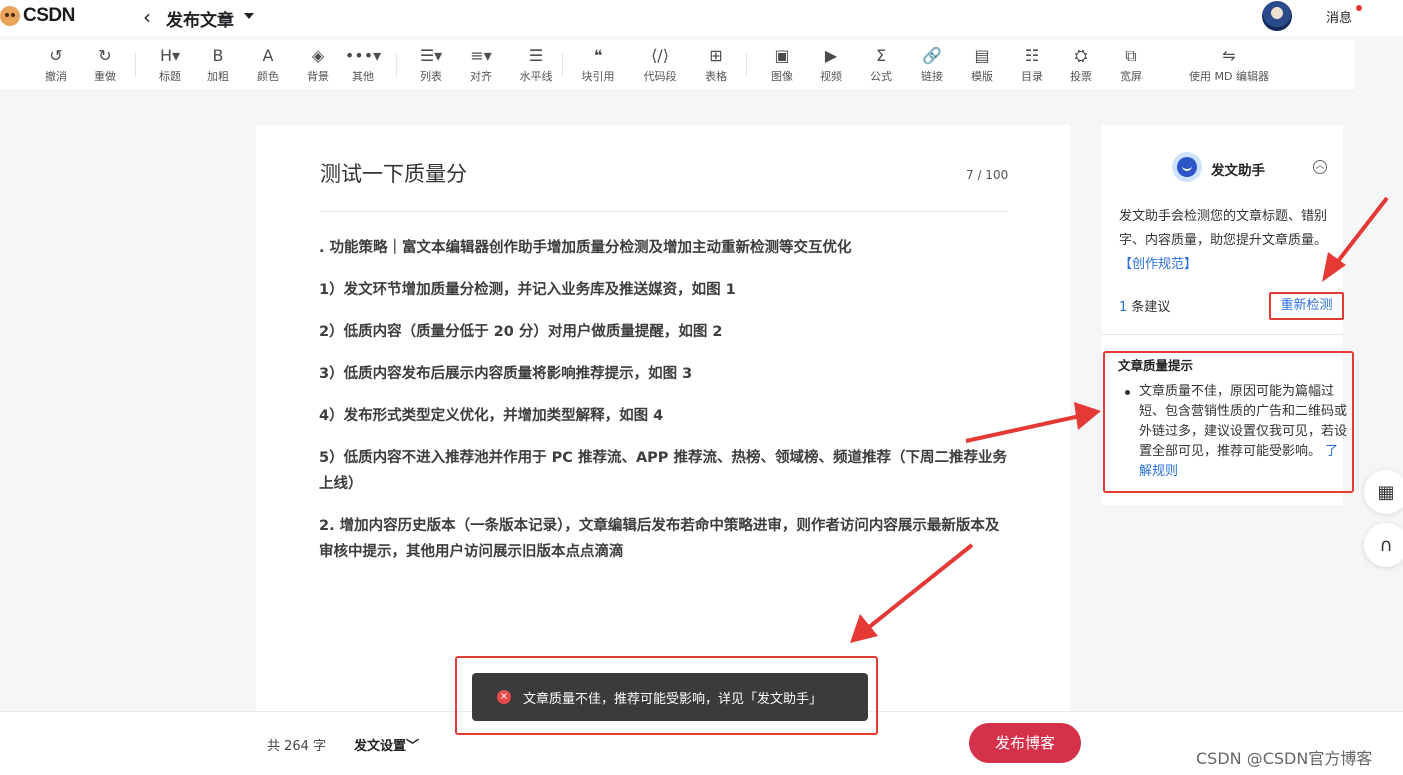 The image size is (1403, 775). What do you see at coordinates (249, 16) in the screenshot?
I see `chevron-down-icon` at bounding box center [249, 16].